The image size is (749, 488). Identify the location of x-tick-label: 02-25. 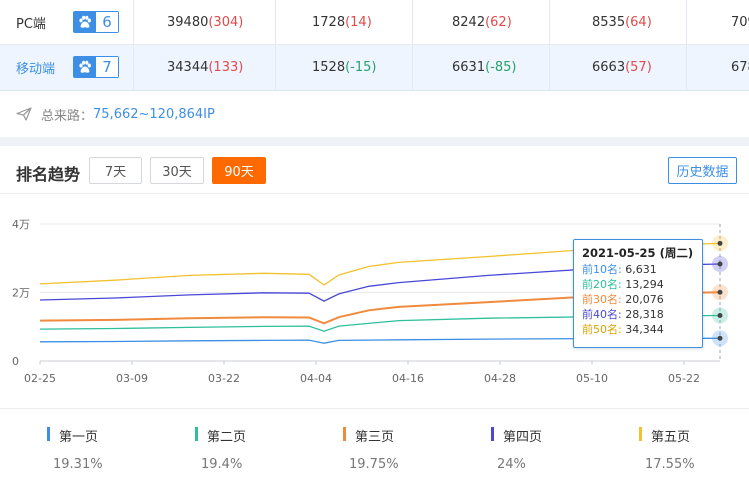
(40, 378).